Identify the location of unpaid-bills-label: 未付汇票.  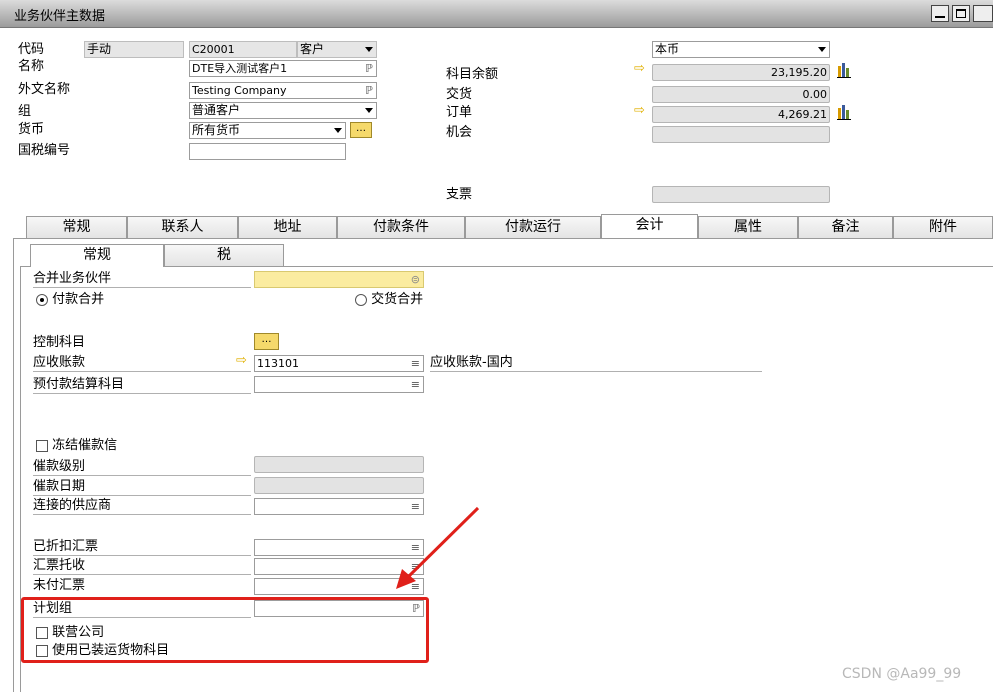
(59, 585).